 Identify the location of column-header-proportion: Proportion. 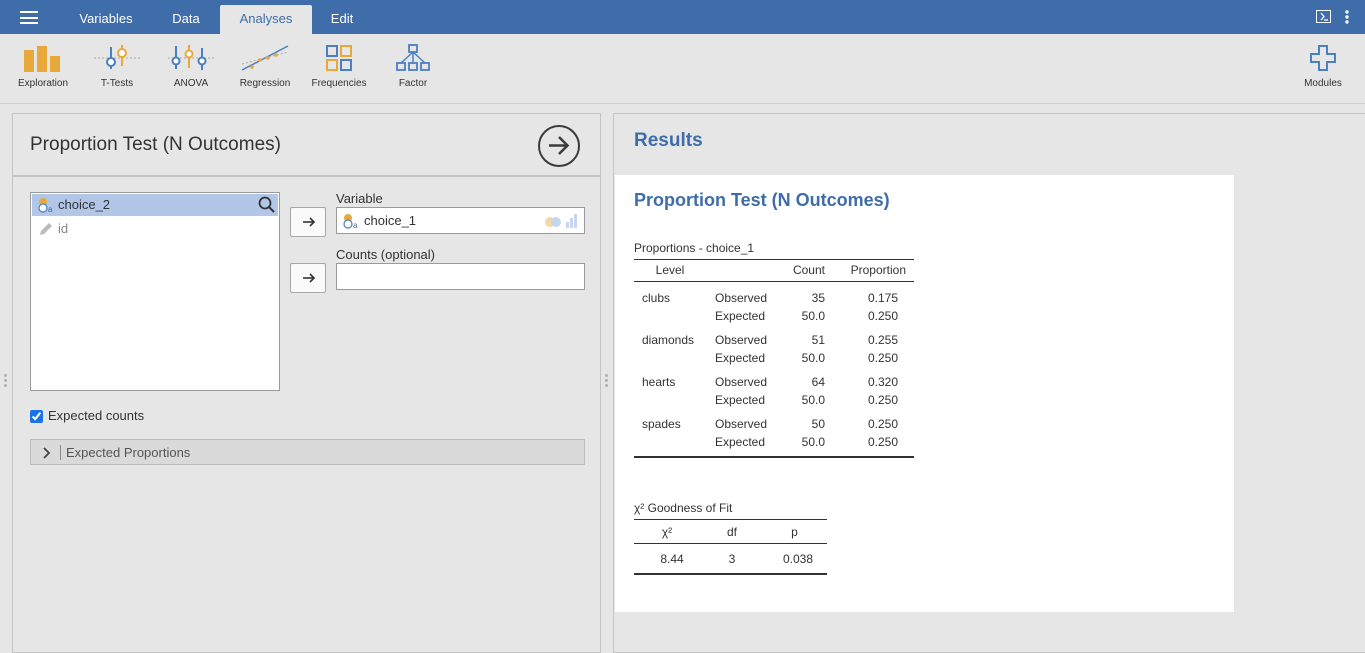
(878, 270).